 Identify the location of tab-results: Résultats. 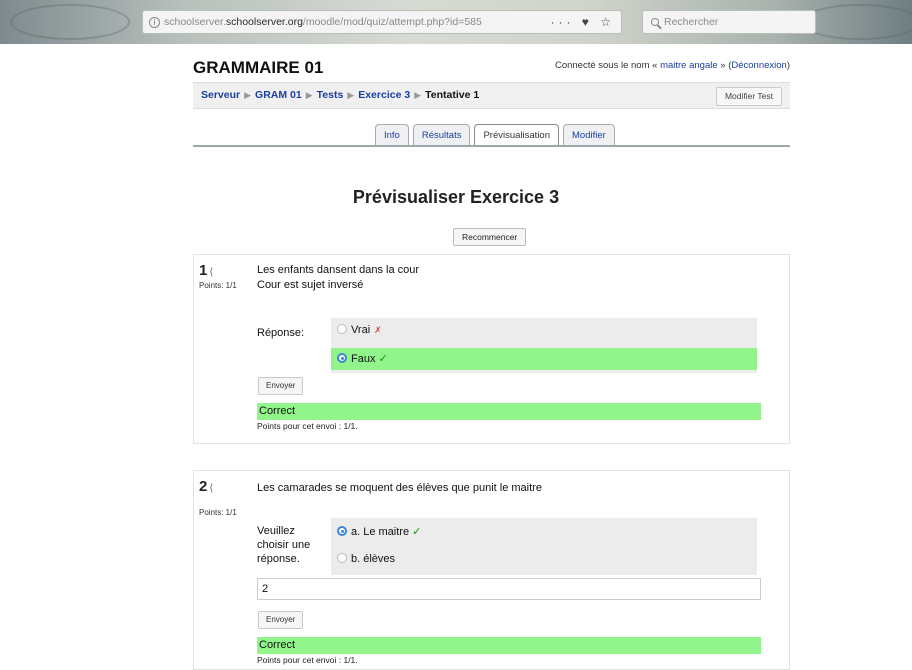
(441, 135).